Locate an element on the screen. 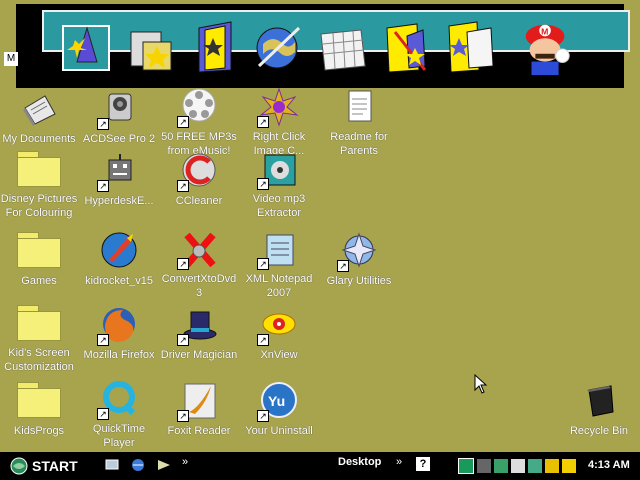 This screenshot has width=640, height=480. desktop-icon-video-mp3-extractor: ↗ Video mp3 Extractor is located at coordinates (279, 184).